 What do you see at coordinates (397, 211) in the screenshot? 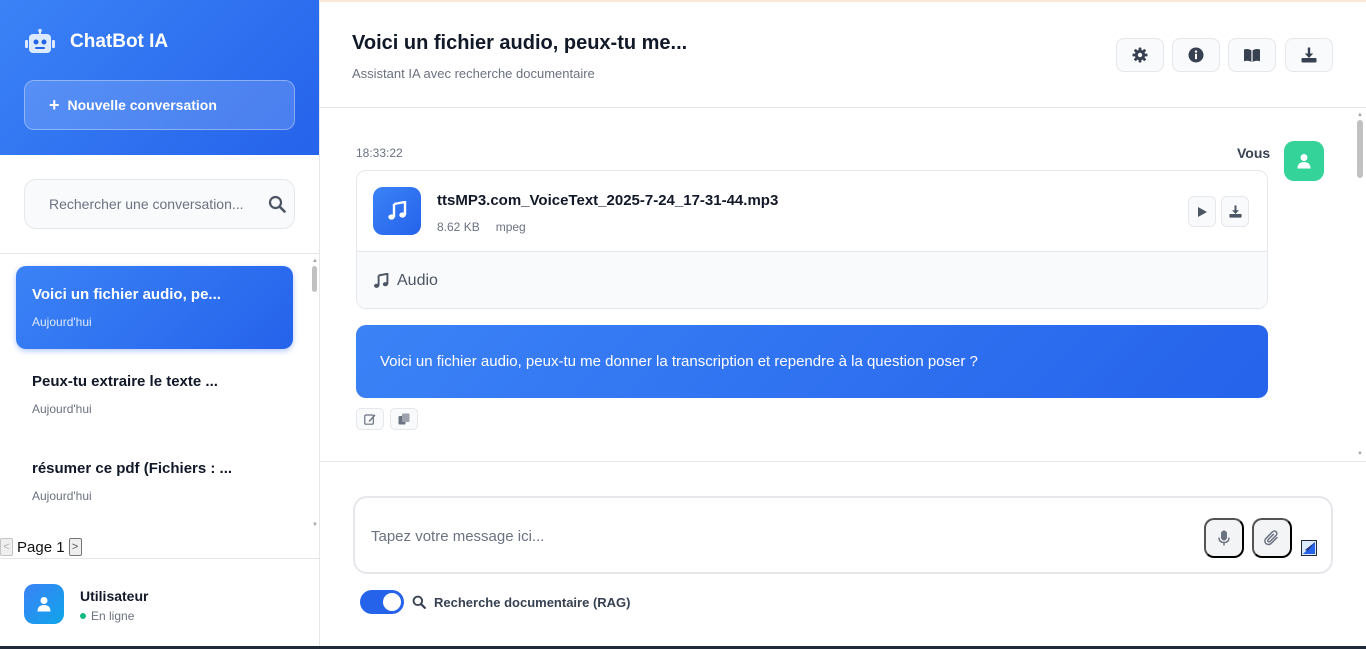
I see `music-file-icon` at bounding box center [397, 211].